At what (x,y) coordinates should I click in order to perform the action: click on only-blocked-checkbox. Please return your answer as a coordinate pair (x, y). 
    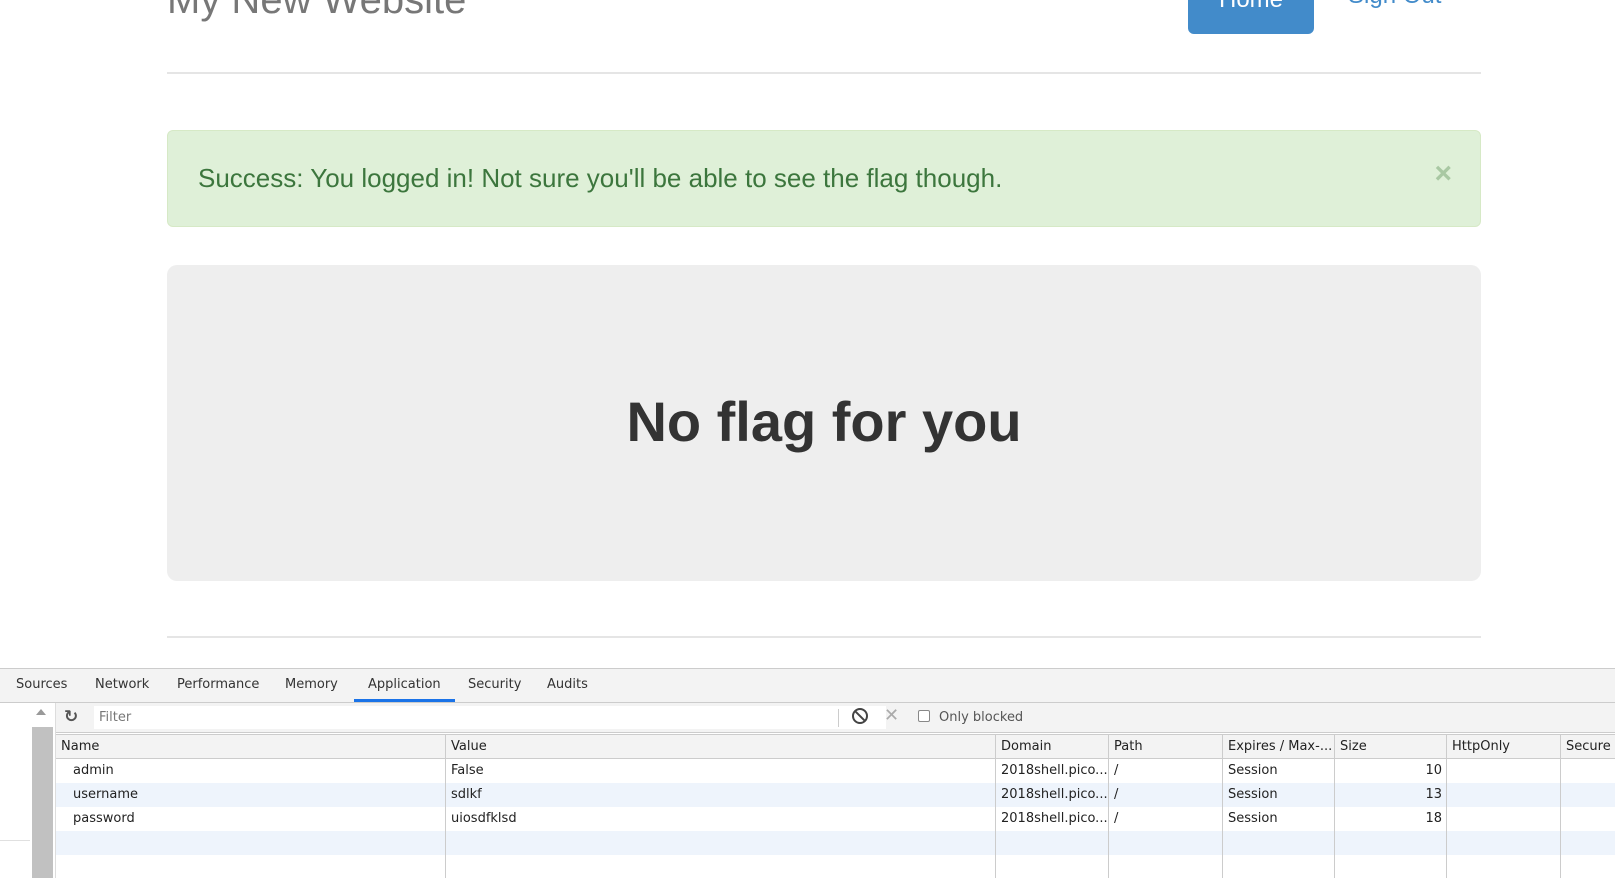
    Looking at the image, I should click on (924, 716).